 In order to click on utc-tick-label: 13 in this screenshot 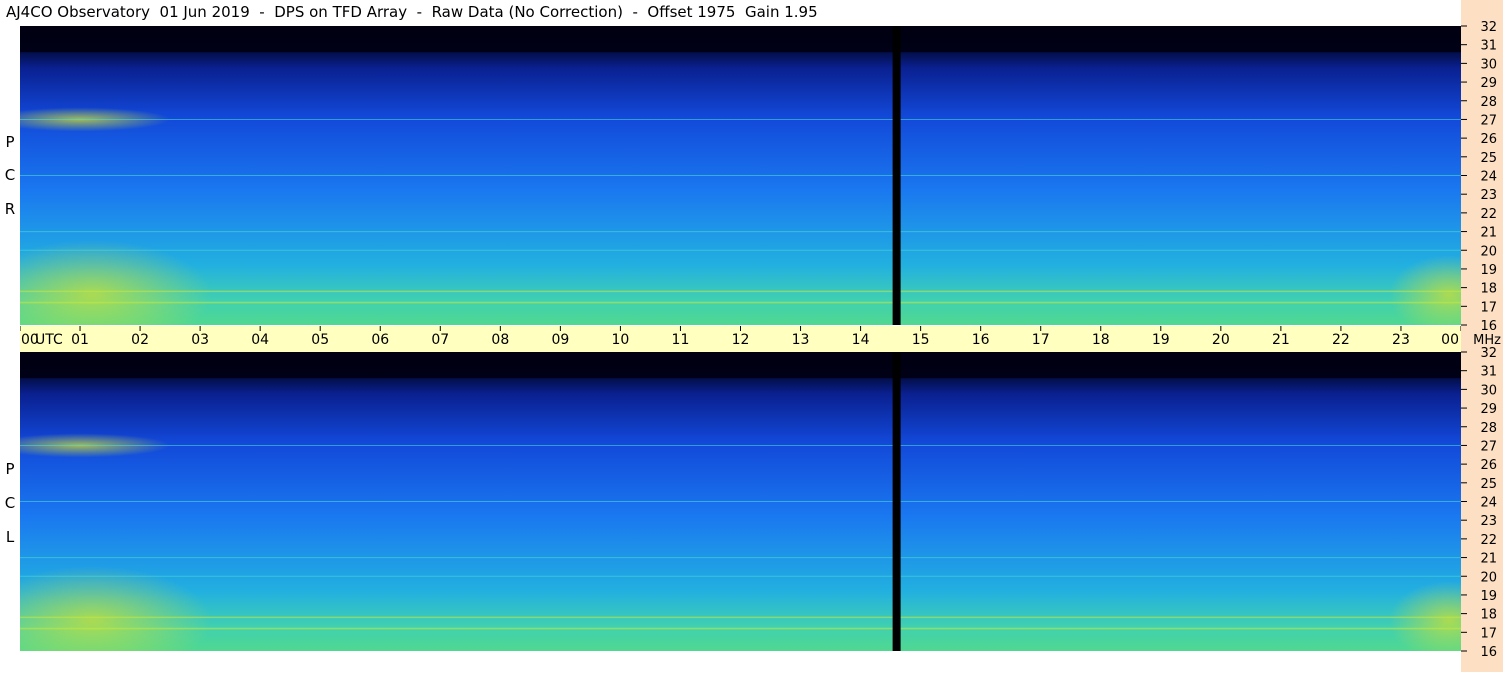, I will do `click(801, 340)`.